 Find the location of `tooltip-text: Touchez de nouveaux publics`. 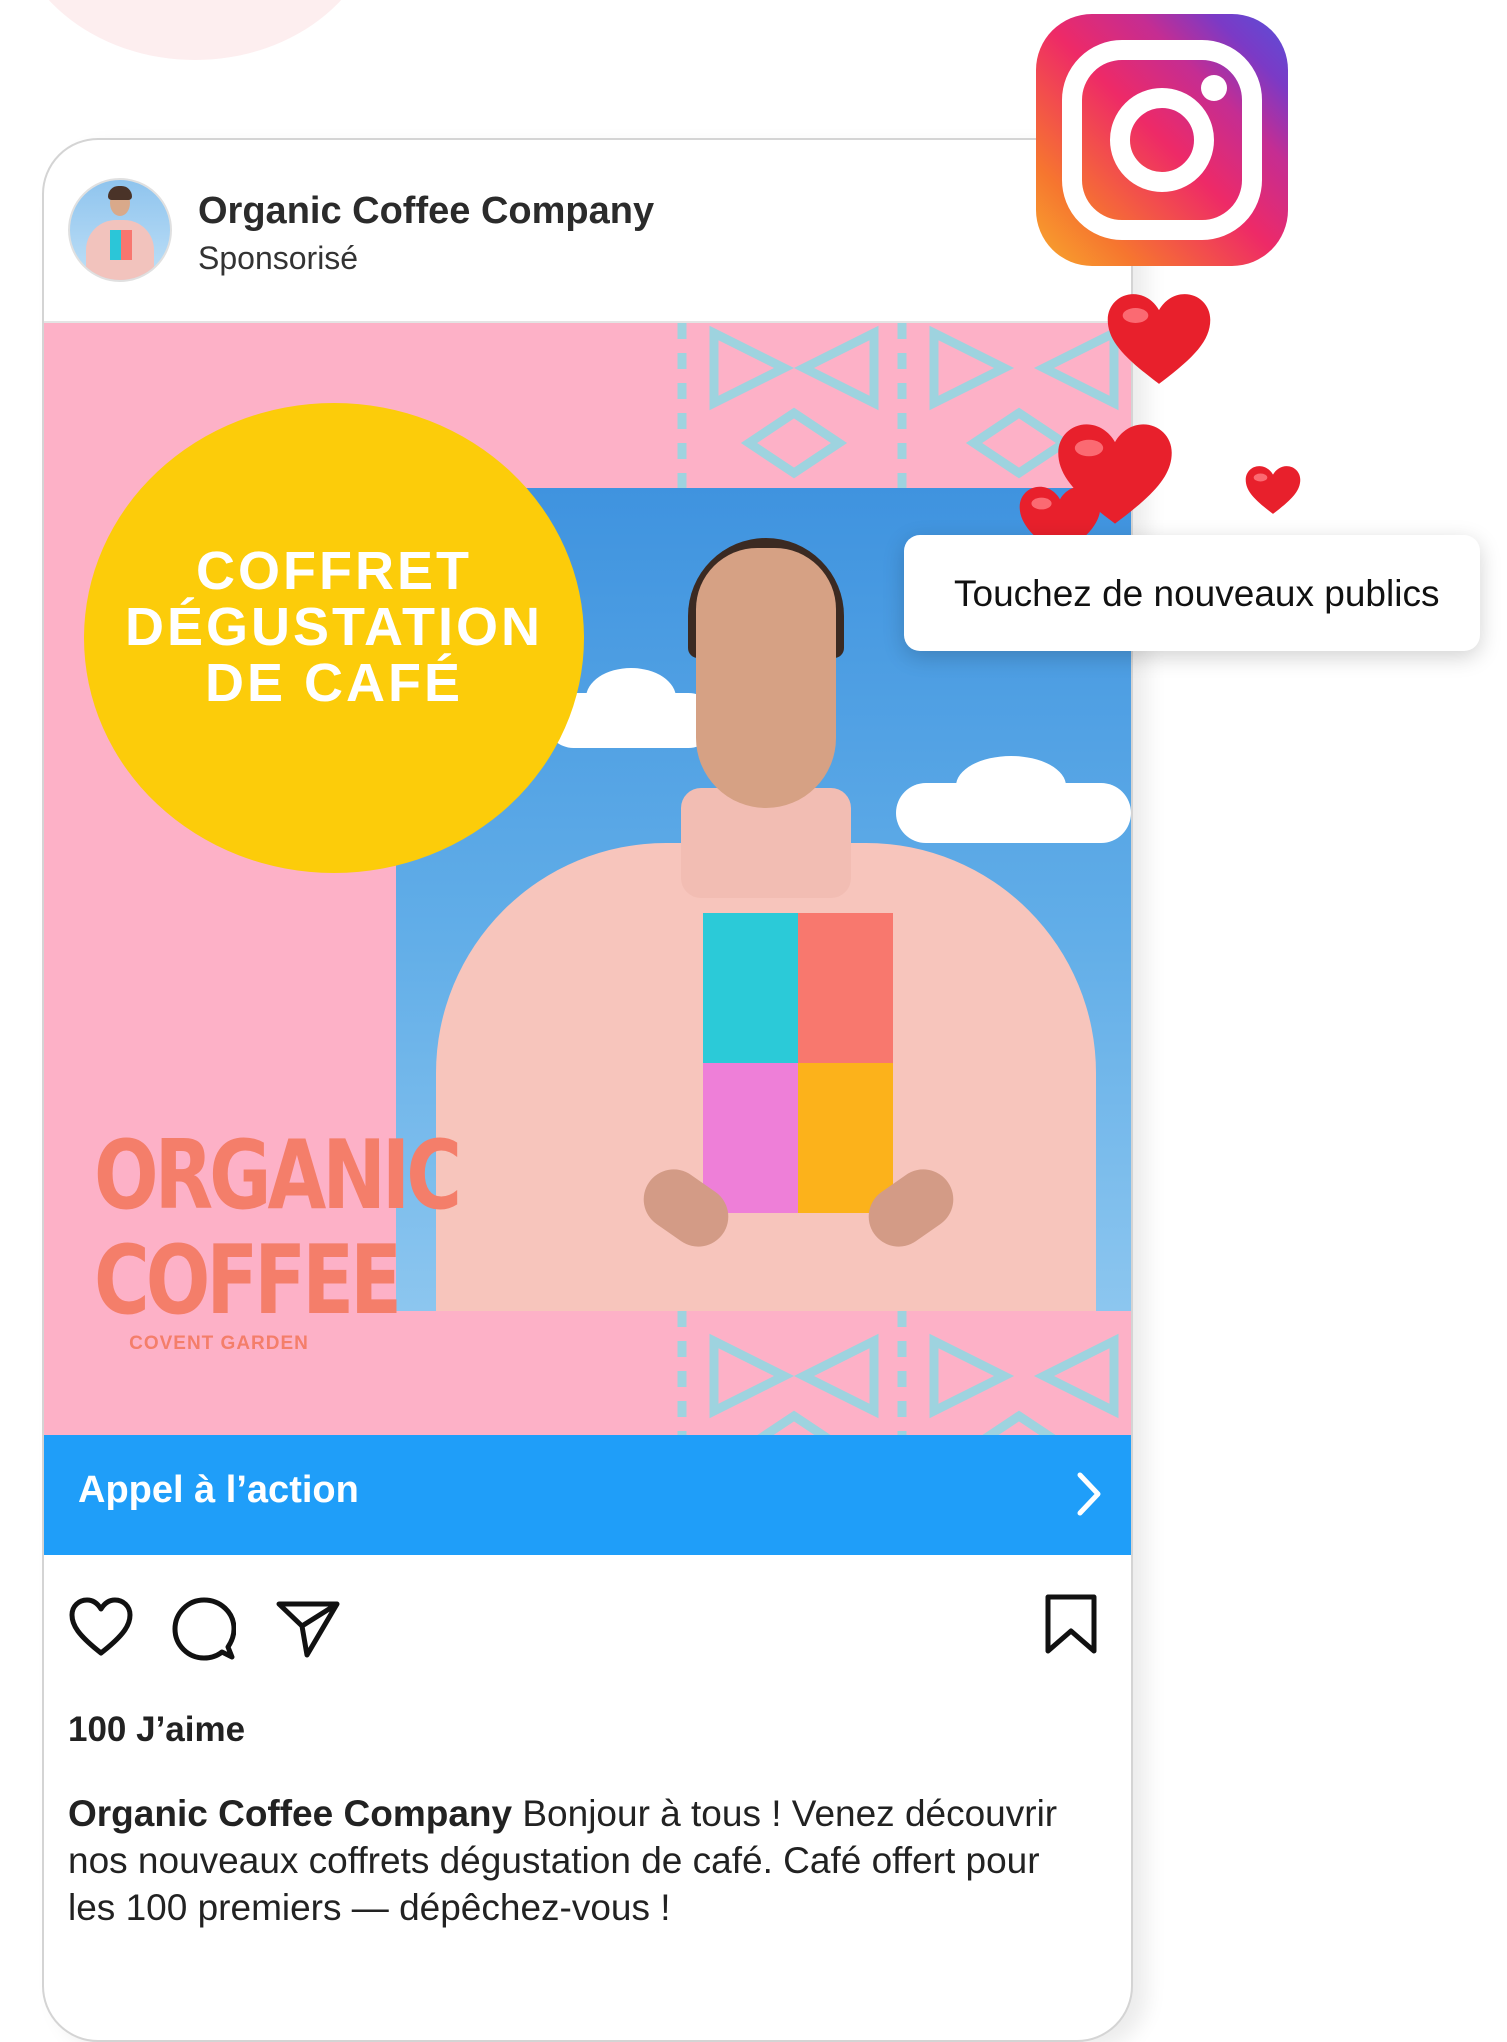

tooltip-text: Touchez de nouveaux publics is located at coordinates (1197, 593).